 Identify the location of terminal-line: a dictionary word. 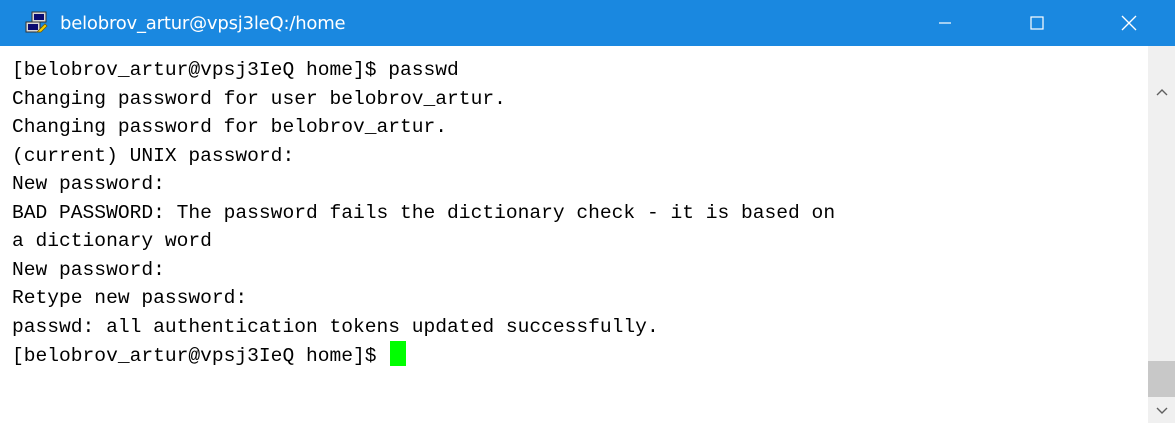
(112, 241).